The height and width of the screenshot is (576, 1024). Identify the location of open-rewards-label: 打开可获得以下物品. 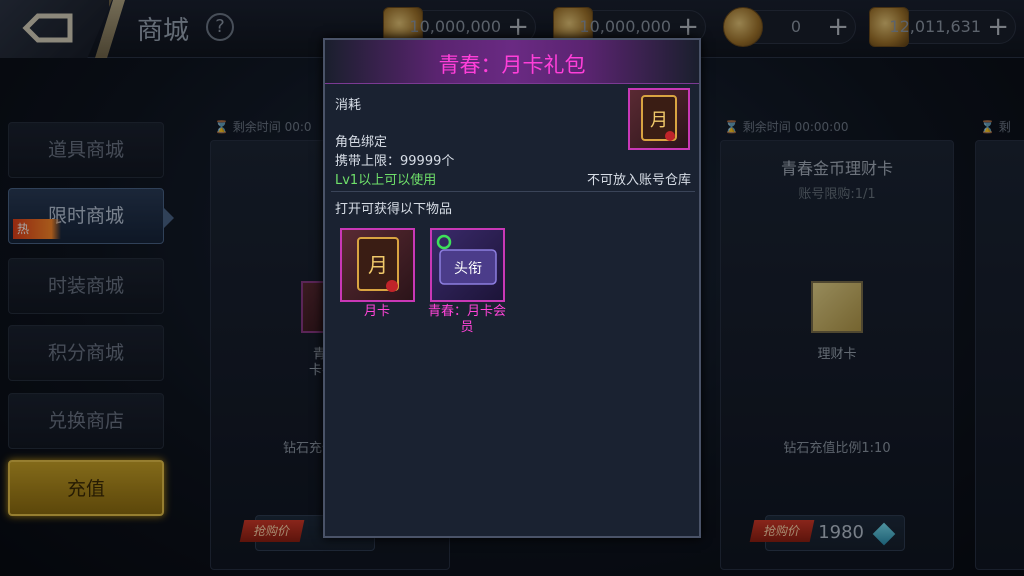
(394, 209).